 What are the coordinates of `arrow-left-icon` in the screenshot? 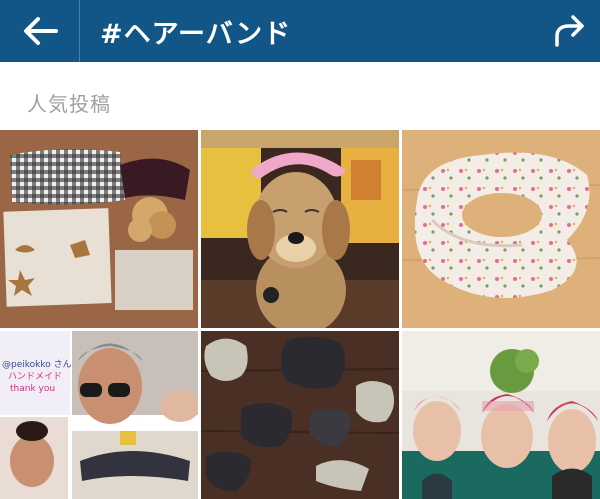 It's located at (40, 31).